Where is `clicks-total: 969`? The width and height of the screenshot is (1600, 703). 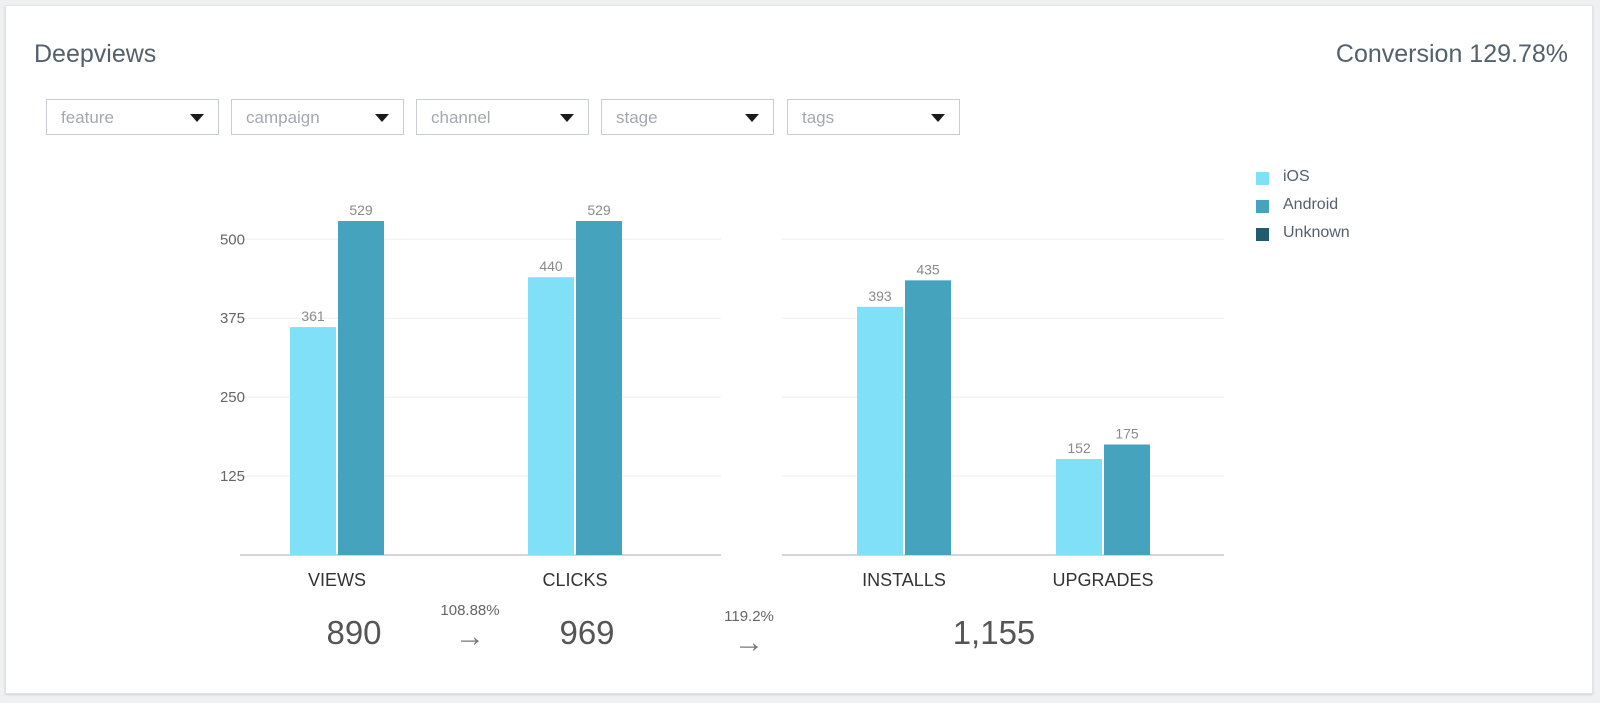
clicks-total: 969 is located at coordinates (587, 632).